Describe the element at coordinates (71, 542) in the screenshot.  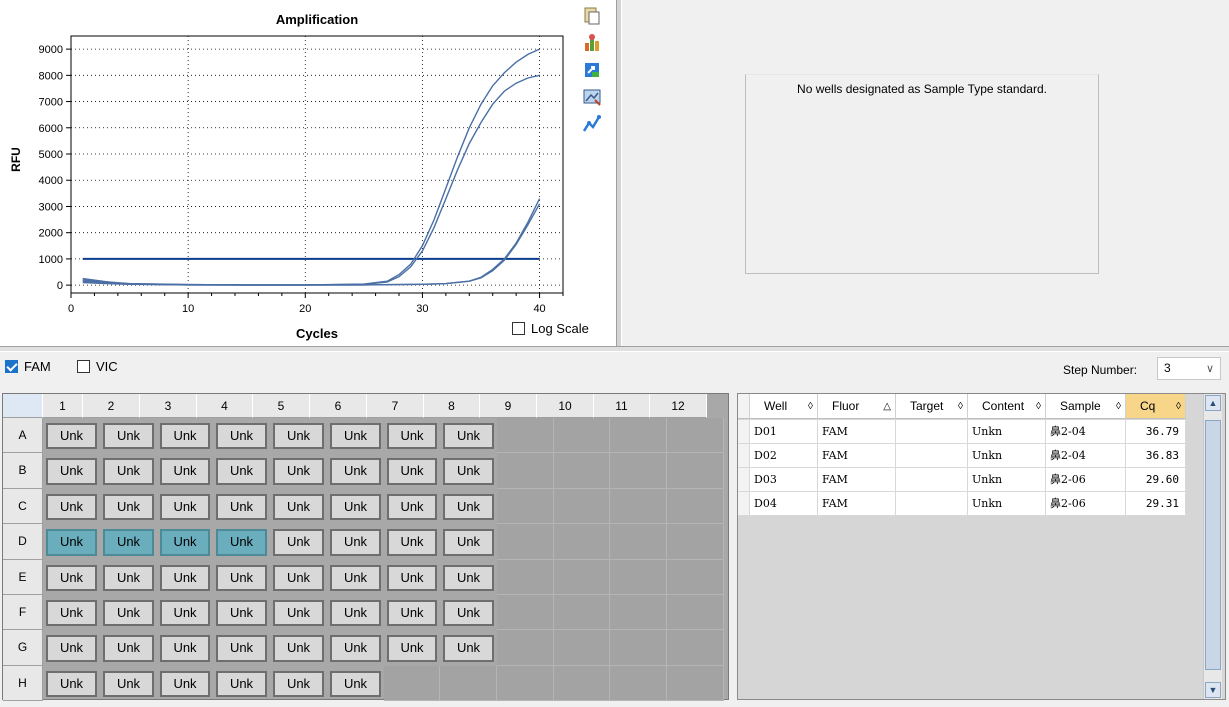
I see `plate-well-D1: Unk` at that location.